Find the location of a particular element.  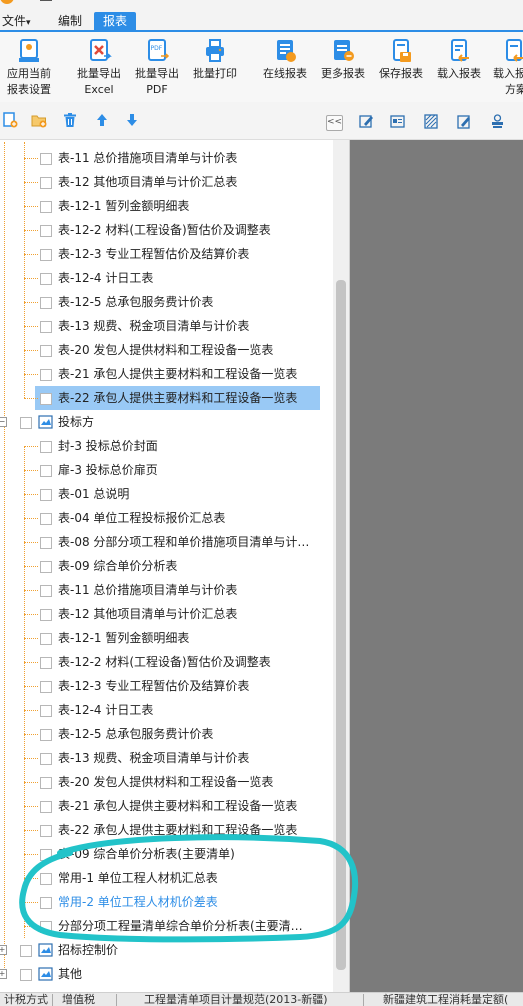

tree-item: 封-3 投标总价封面 is located at coordinates (166, 446).